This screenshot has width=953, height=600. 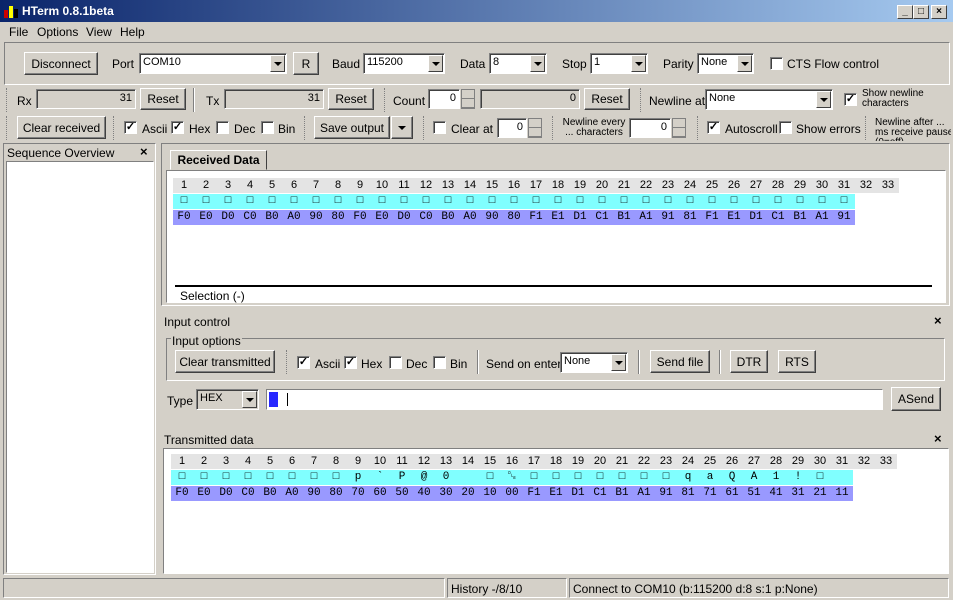 I want to click on rx-index-cell: 27, so click(x=756, y=185).